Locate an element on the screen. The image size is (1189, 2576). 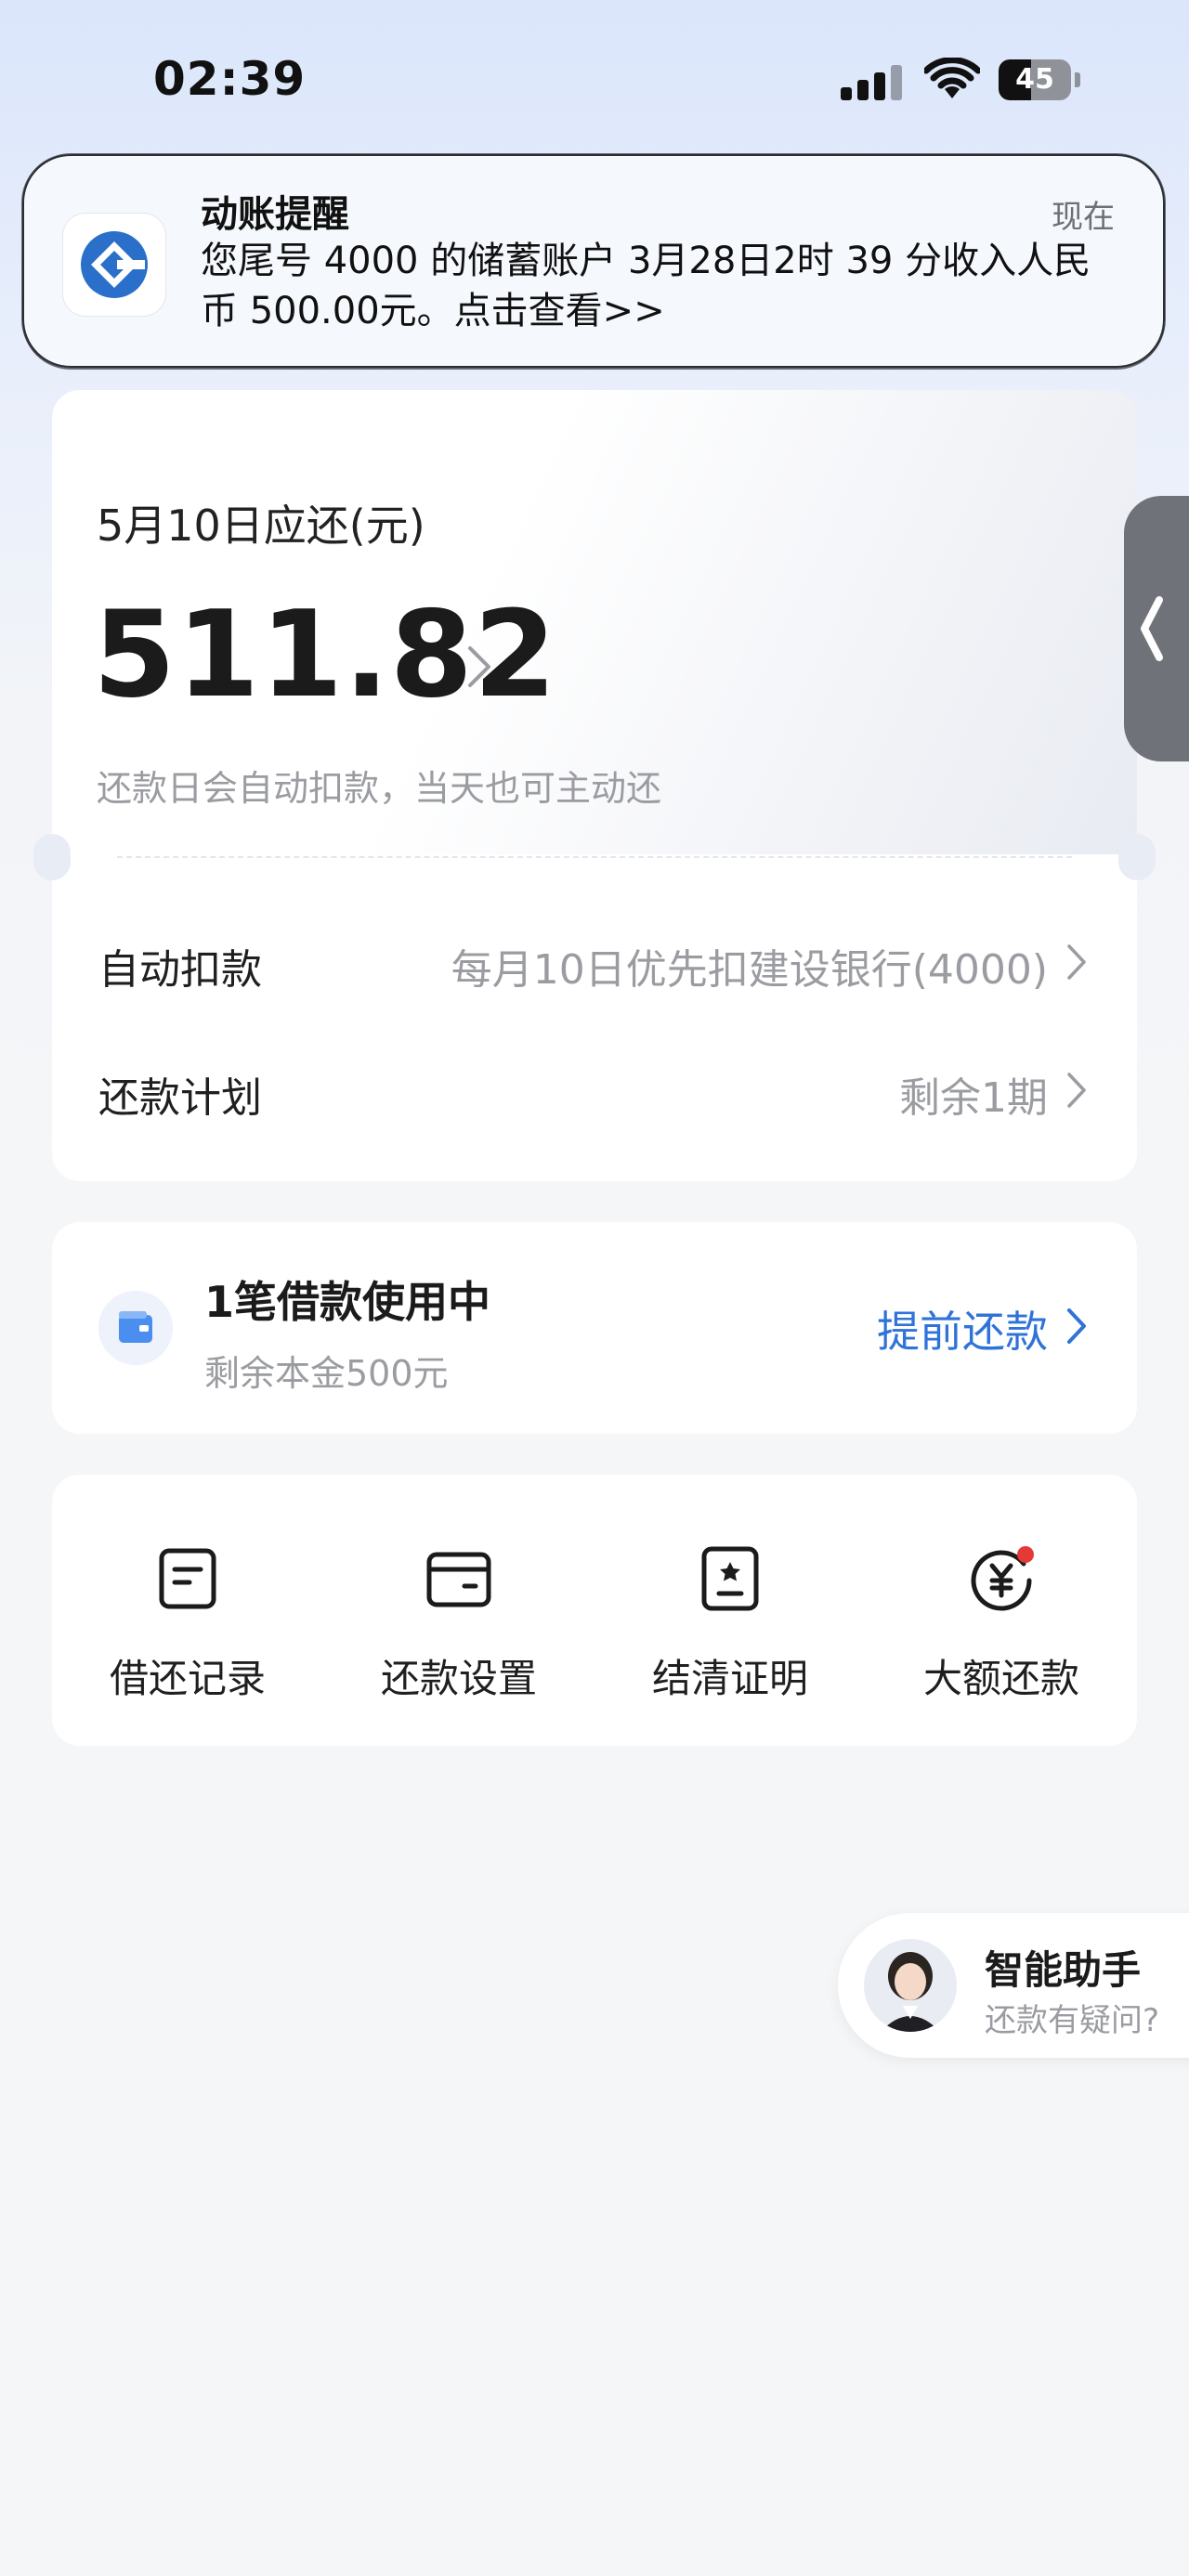
battery-icon: 45 is located at coordinates (1039, 79).